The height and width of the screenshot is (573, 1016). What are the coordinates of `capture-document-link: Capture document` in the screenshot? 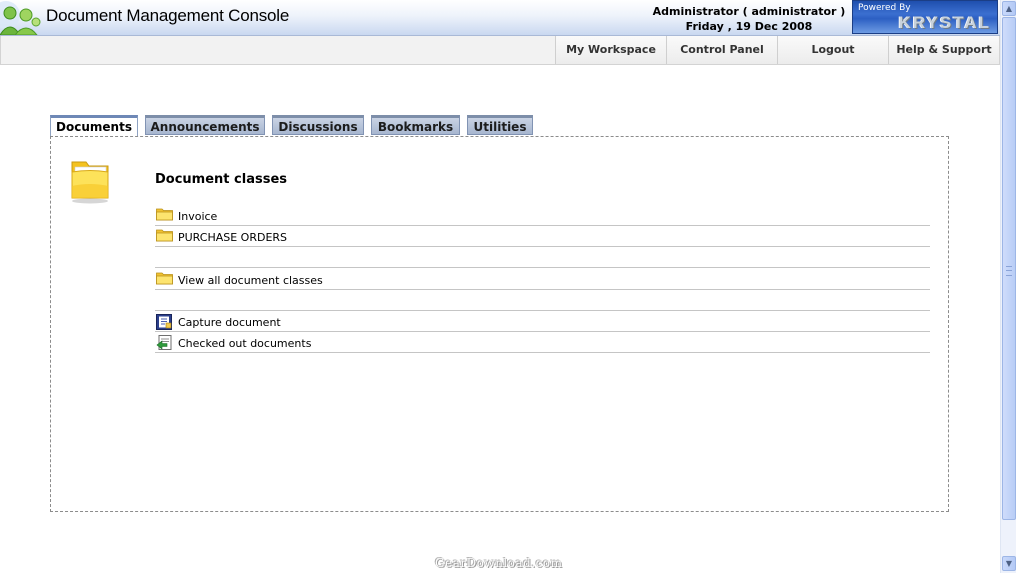 It's located at (542, 321).